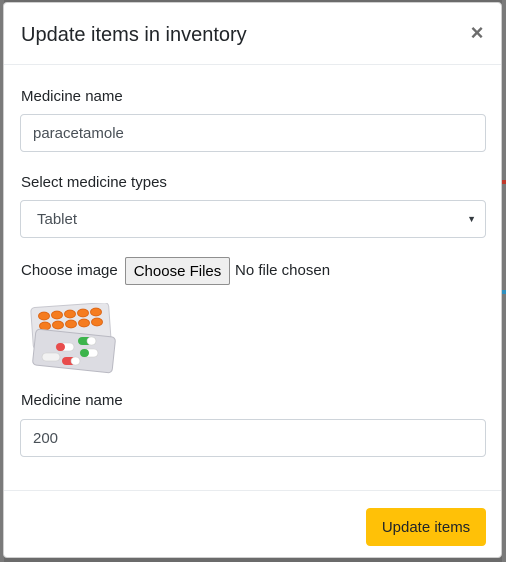 The width and height of the screenshot is (506, 562). Describe the element at coordinates (94, 182) in the screenshot. I see `medicine-type-label: Select medicine types` at that location.